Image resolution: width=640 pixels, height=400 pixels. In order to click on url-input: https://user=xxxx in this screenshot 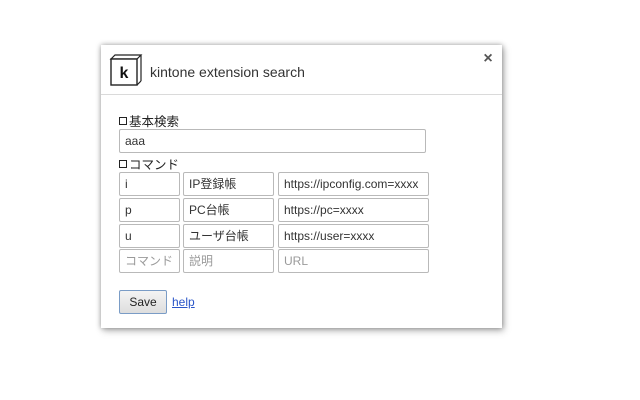, I will do `click(353, 236)`.